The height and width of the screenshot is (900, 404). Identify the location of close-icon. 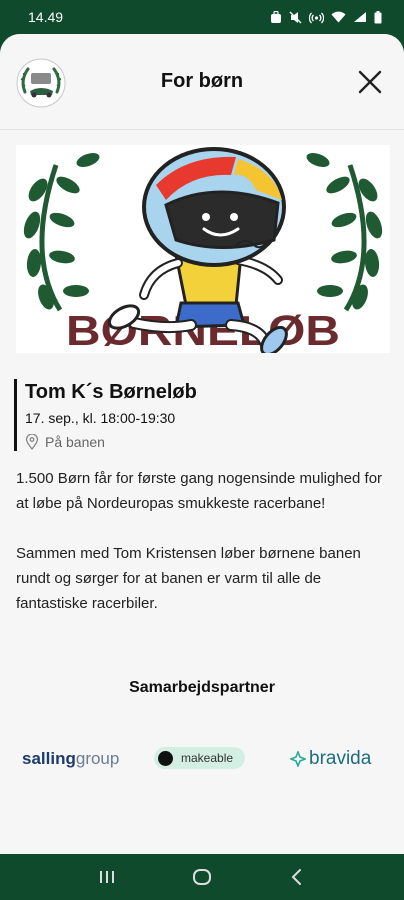
(370, 82).